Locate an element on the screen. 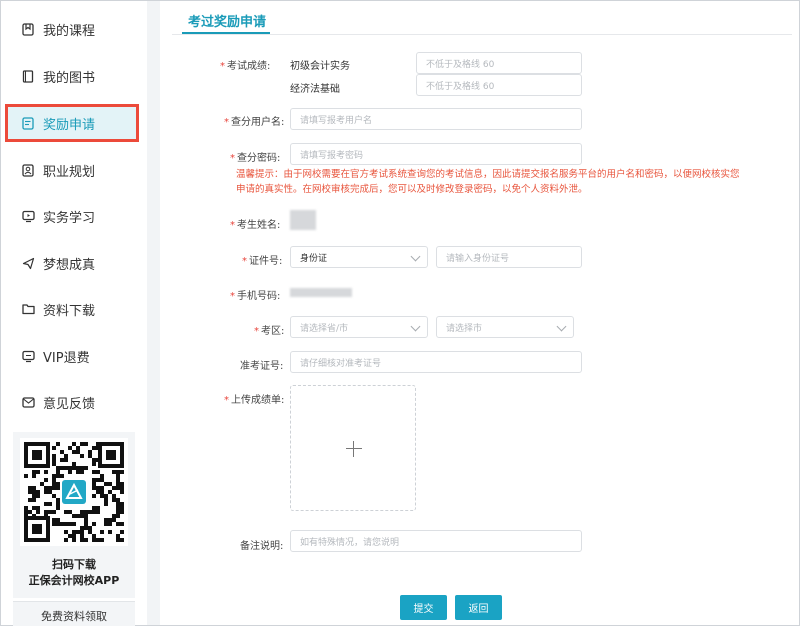 The image size is (800, 626). badge-icon is located at coordinates (28, 170).